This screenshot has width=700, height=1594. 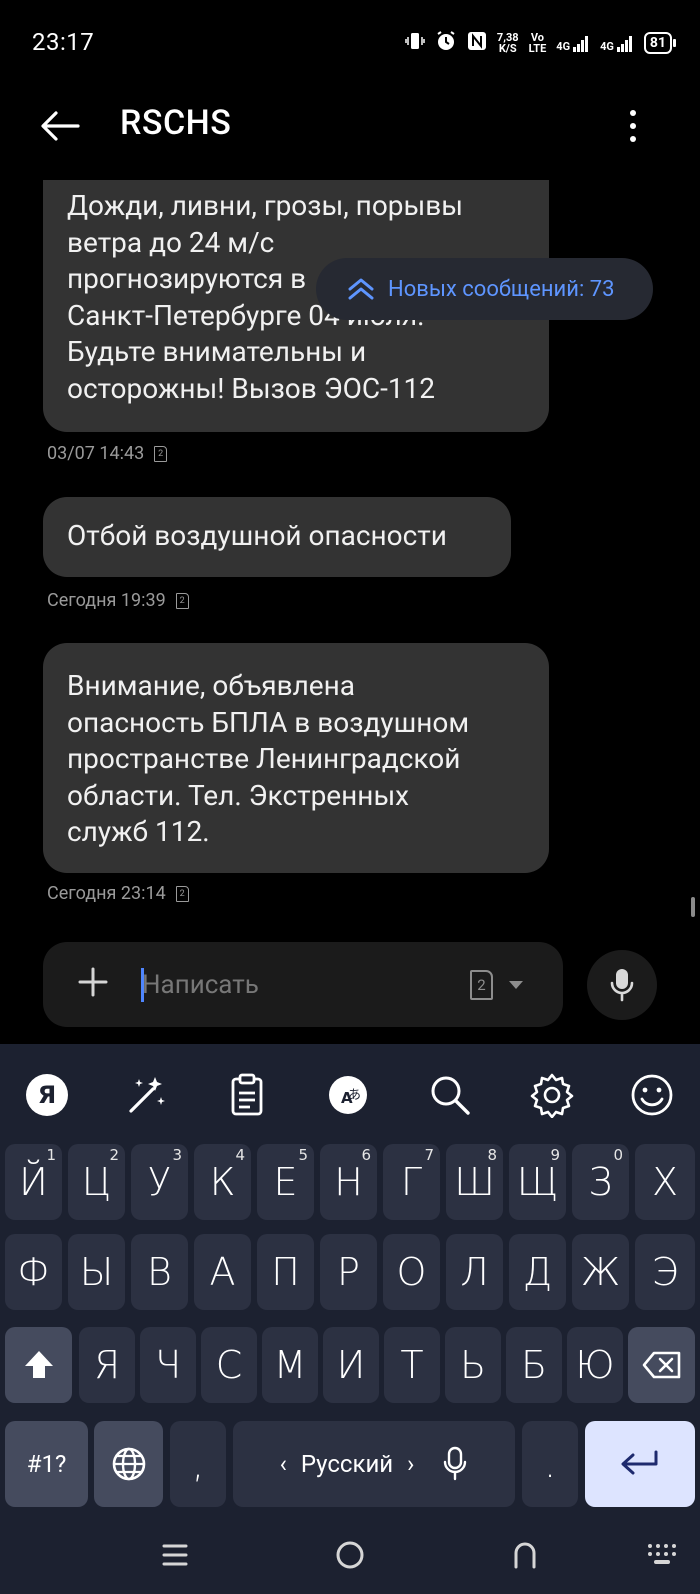 What do you see at coordinates (348, 1182) in the screenshot?
I see `key: Н6` at bounding box center [348, 1182].